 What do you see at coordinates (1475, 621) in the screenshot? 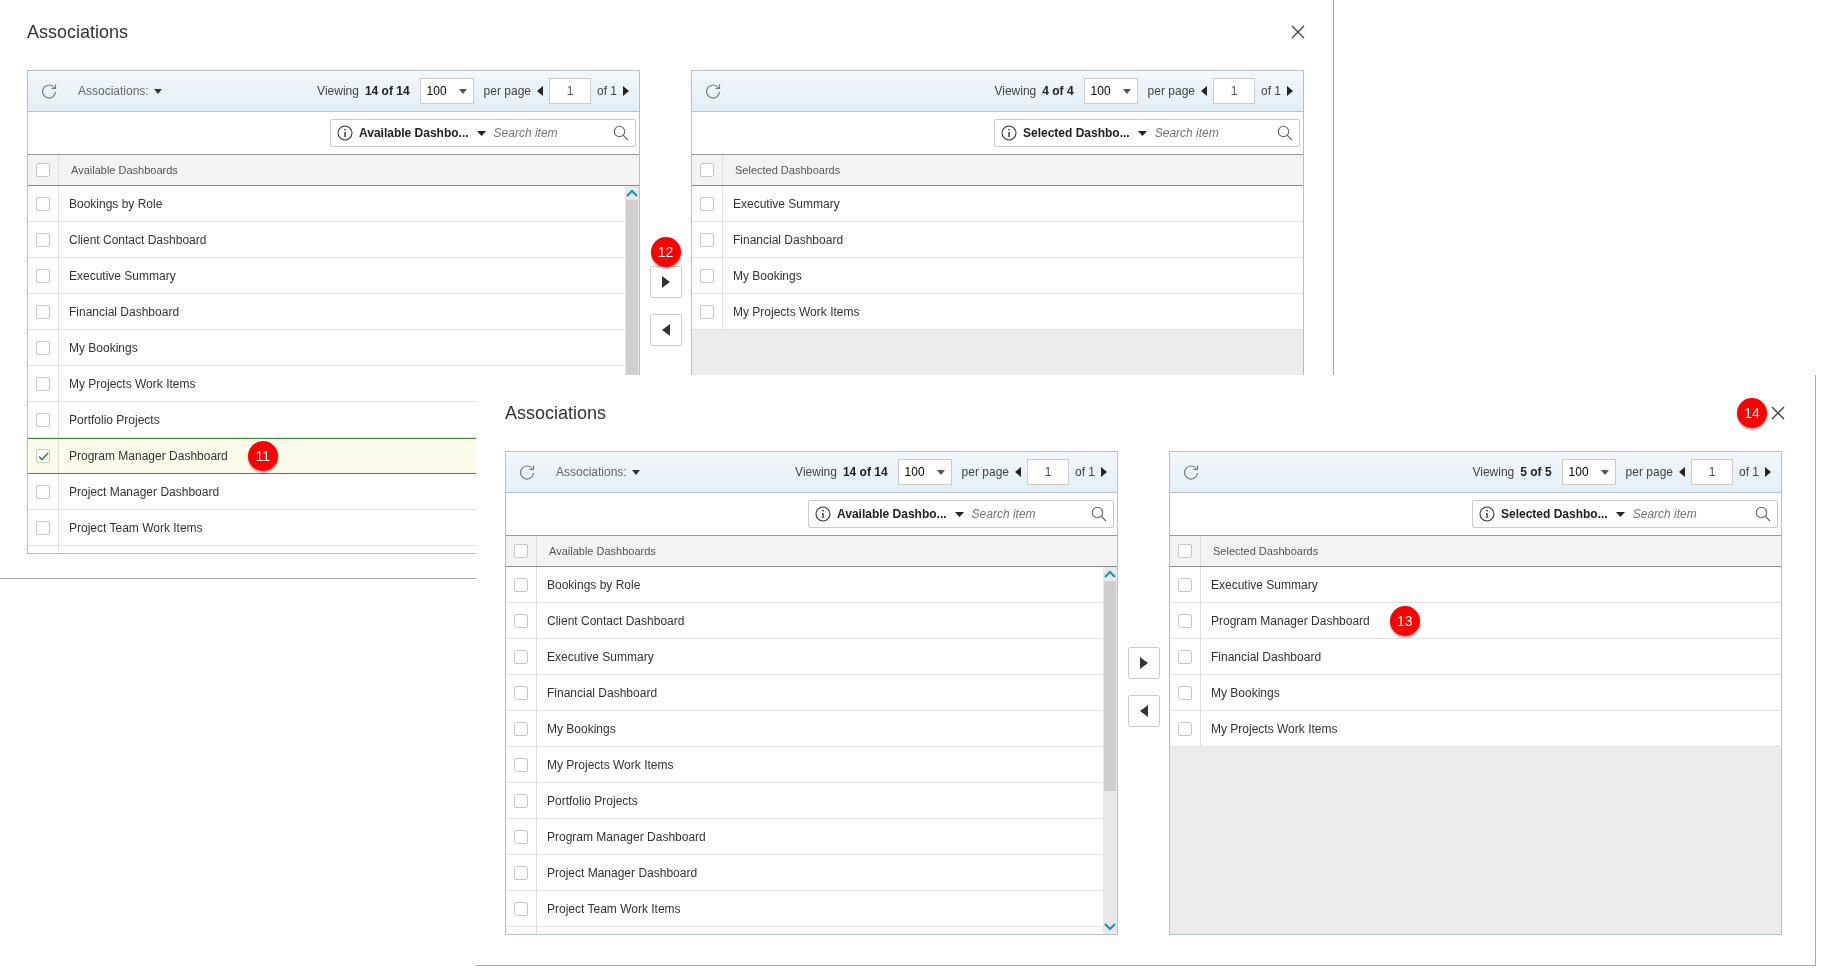
I see `list-row: Program Manager Dashboard 13` at bounding box center [1475, 621].